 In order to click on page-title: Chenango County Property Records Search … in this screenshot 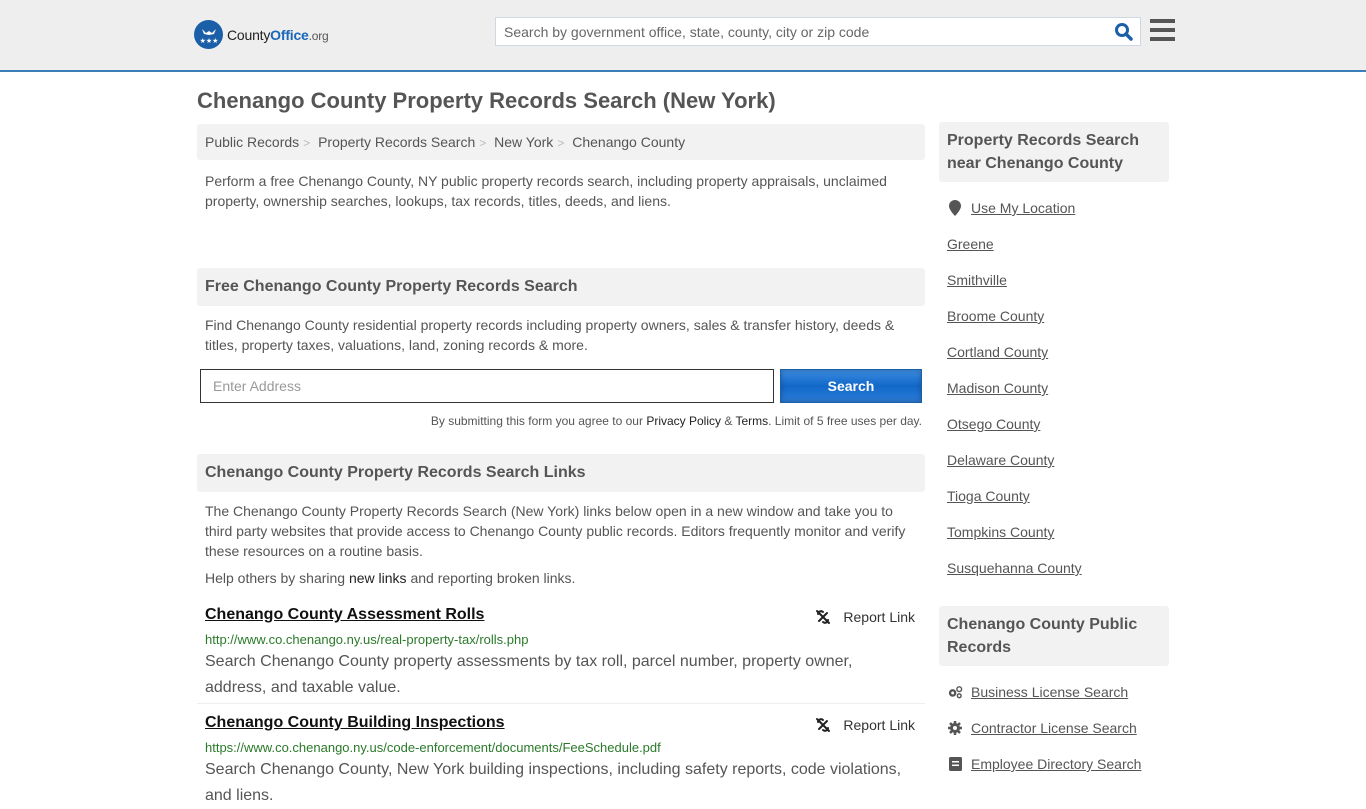, I will do `click(486, 100)`.